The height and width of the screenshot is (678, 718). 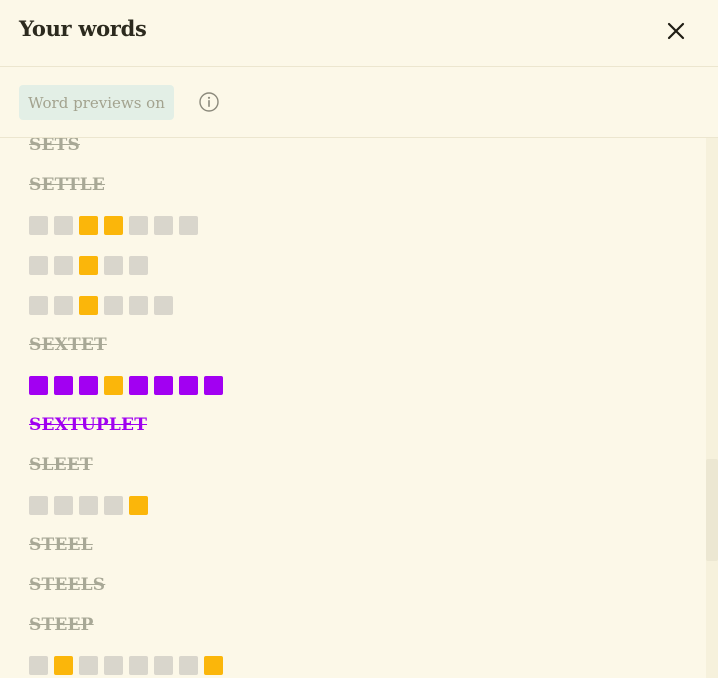 I want to click on found-word: SEXTET, so click(x=68, y=345).